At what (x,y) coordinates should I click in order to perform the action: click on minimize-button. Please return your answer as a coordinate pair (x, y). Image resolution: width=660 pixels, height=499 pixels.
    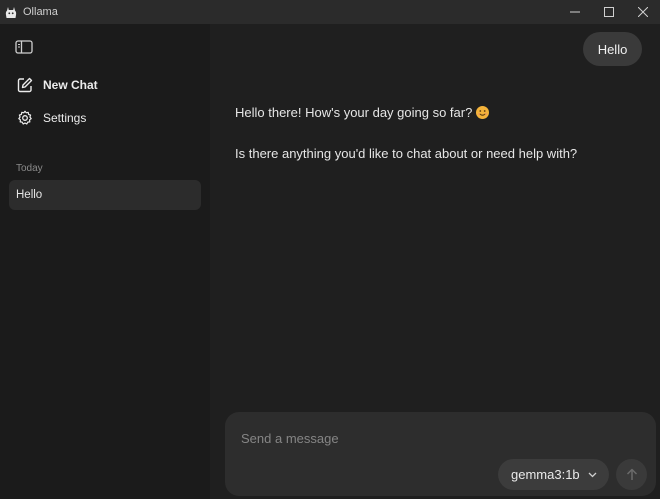
    Looking at the image, I should click on (575, 12).